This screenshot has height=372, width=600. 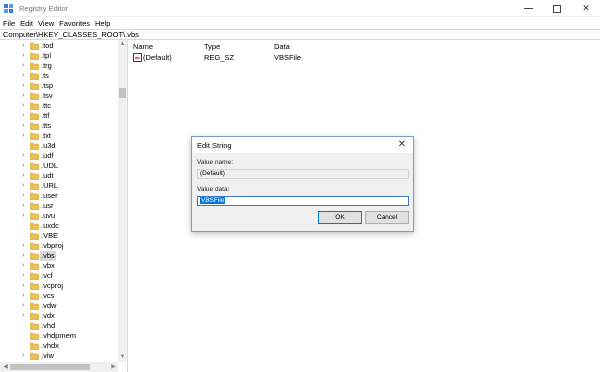 I want to click on tree-item: › .udf, so click(x=59, y=156).